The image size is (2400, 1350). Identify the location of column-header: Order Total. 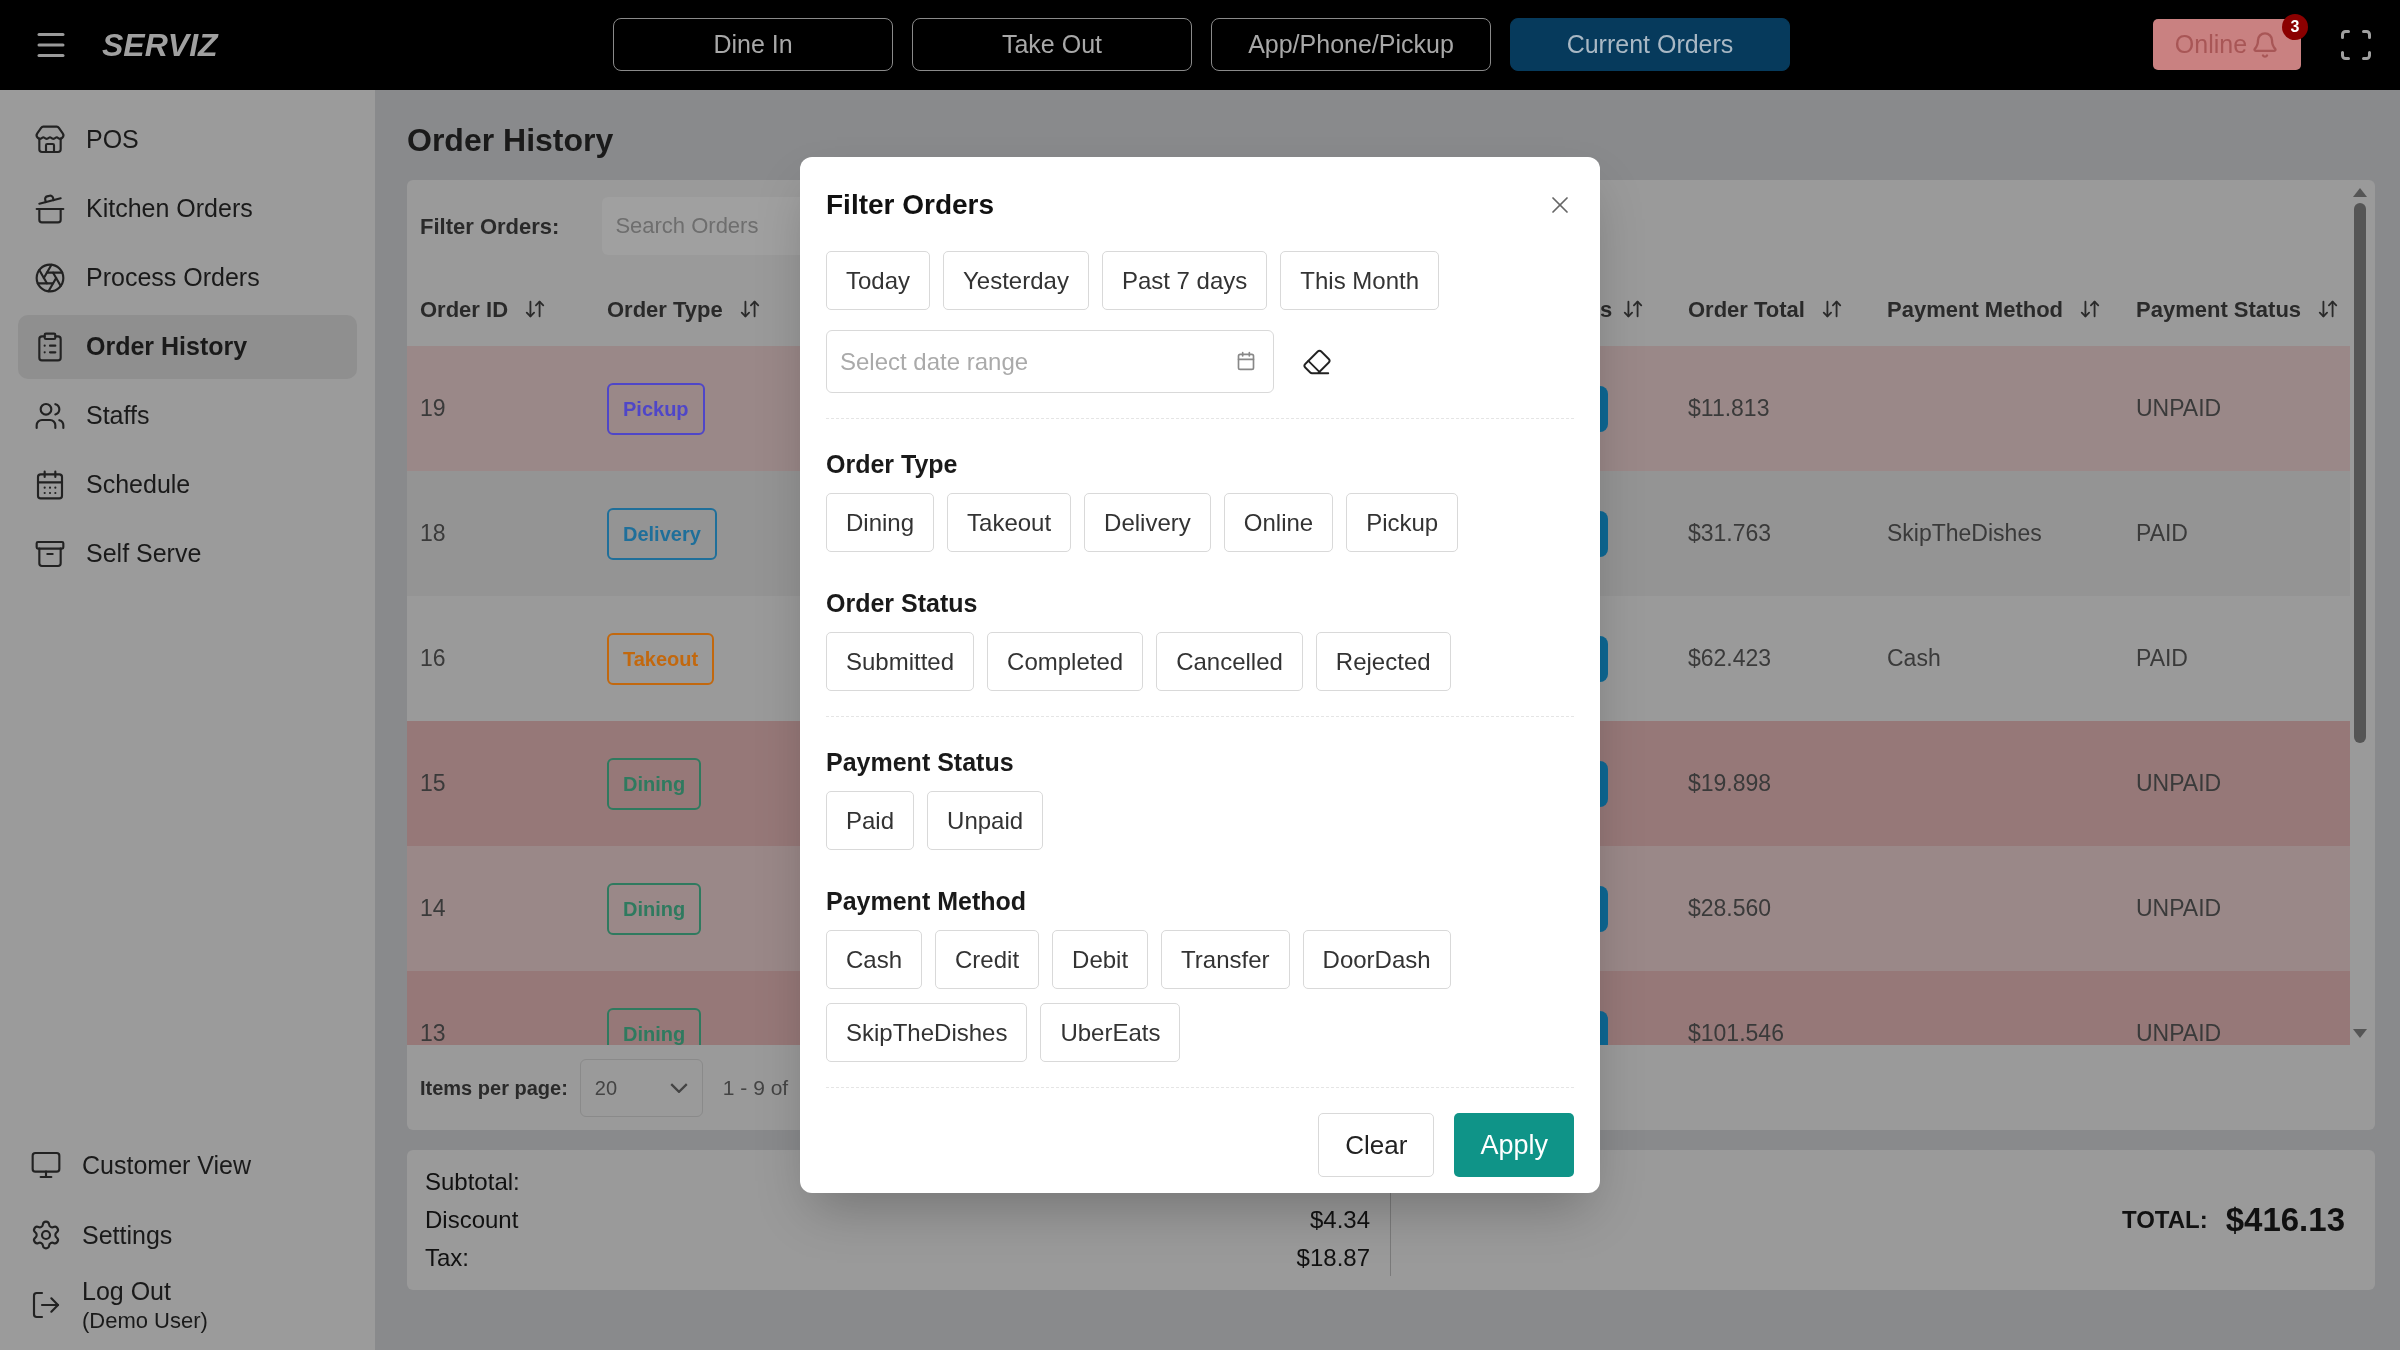
(1746, 309).